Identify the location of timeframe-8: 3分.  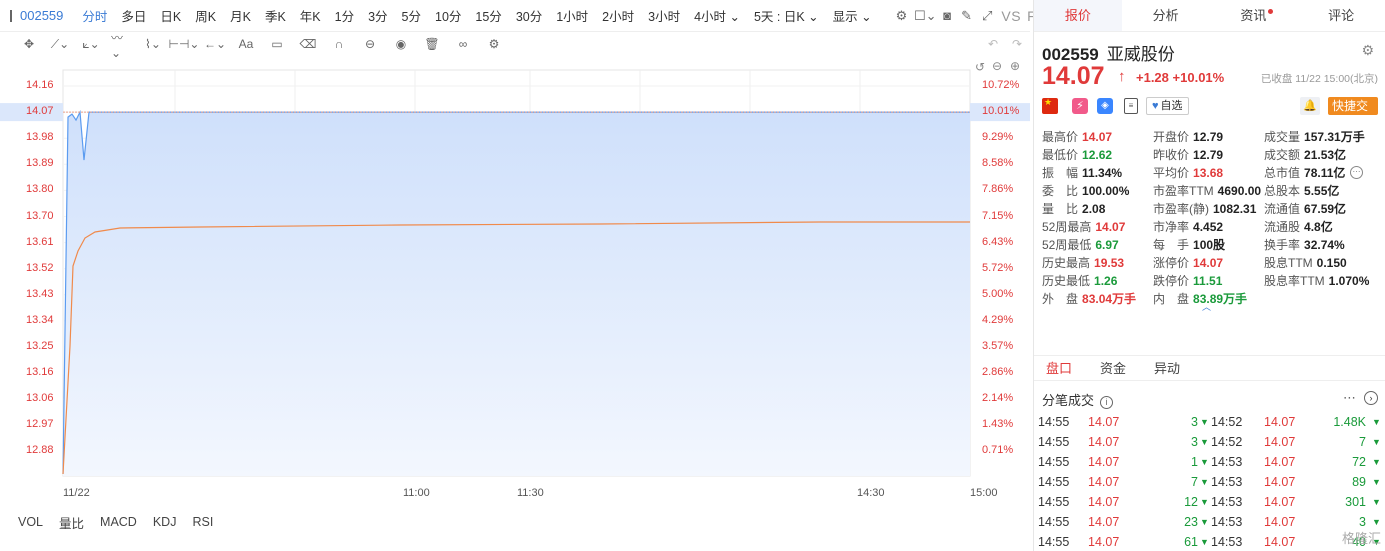
(377, 15).